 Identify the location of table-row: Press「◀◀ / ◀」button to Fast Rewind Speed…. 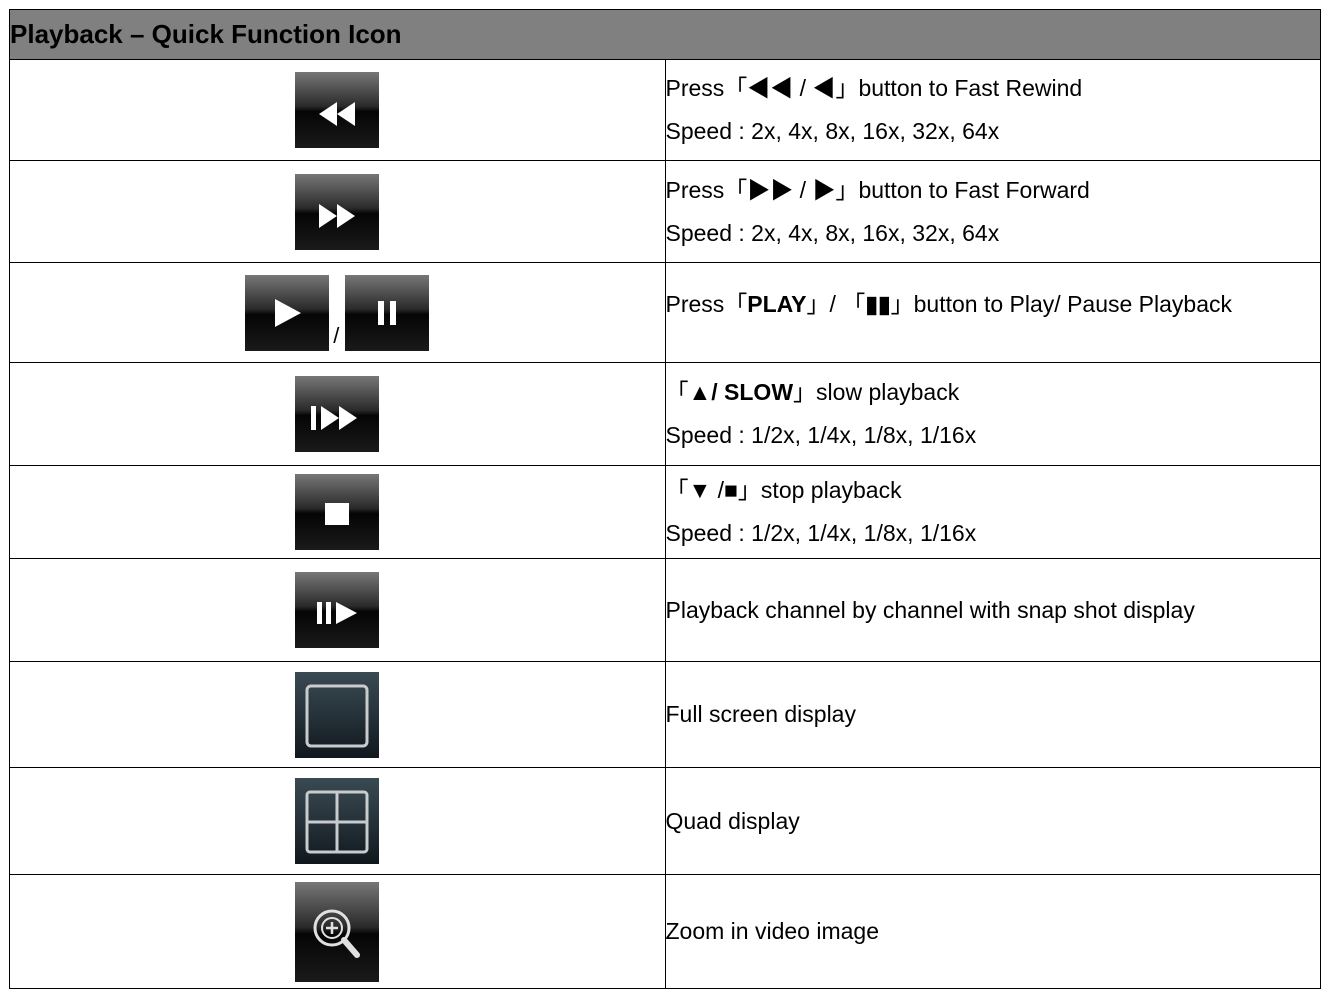
(665, 110).